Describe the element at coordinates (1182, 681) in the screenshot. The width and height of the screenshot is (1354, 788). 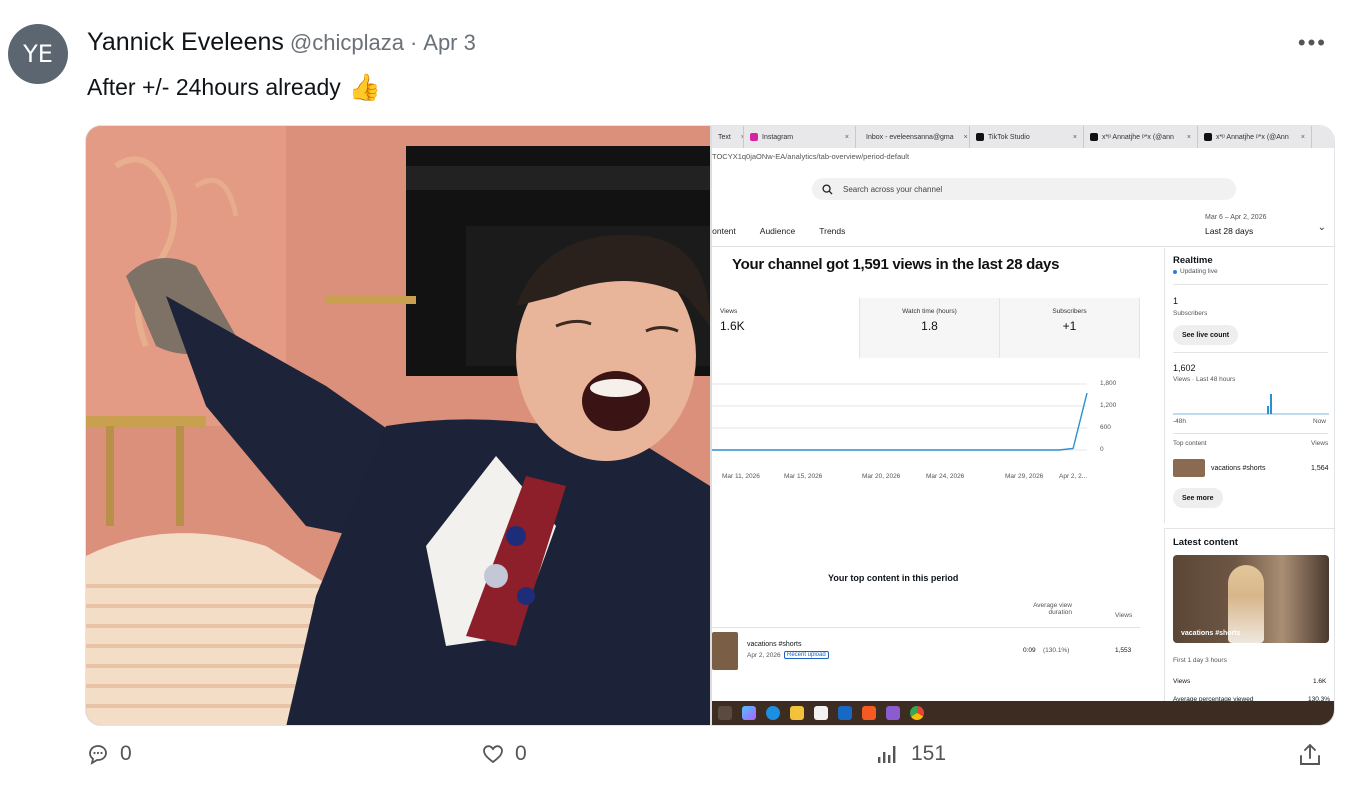
I see `latest-views-label: Views` at that location.